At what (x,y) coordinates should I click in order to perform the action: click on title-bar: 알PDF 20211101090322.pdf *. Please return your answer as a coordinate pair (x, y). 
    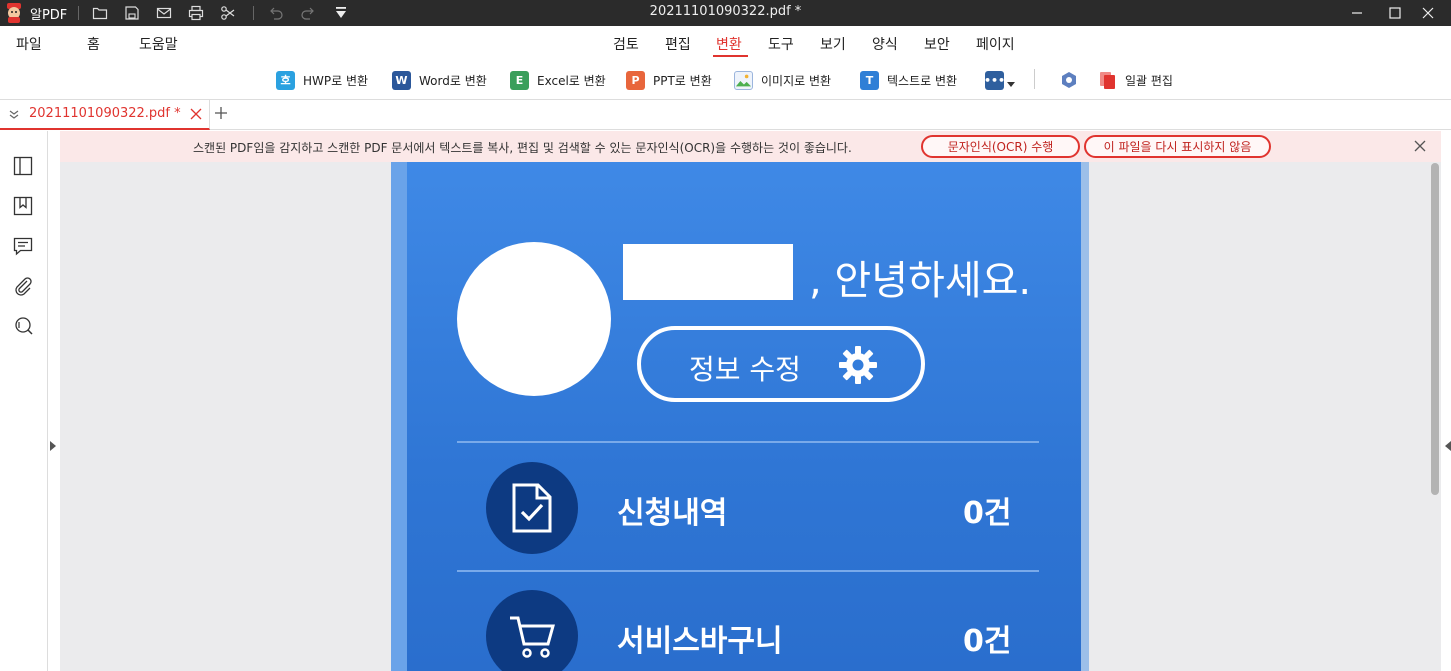
    Looking at the image, I should click on (725, 13).